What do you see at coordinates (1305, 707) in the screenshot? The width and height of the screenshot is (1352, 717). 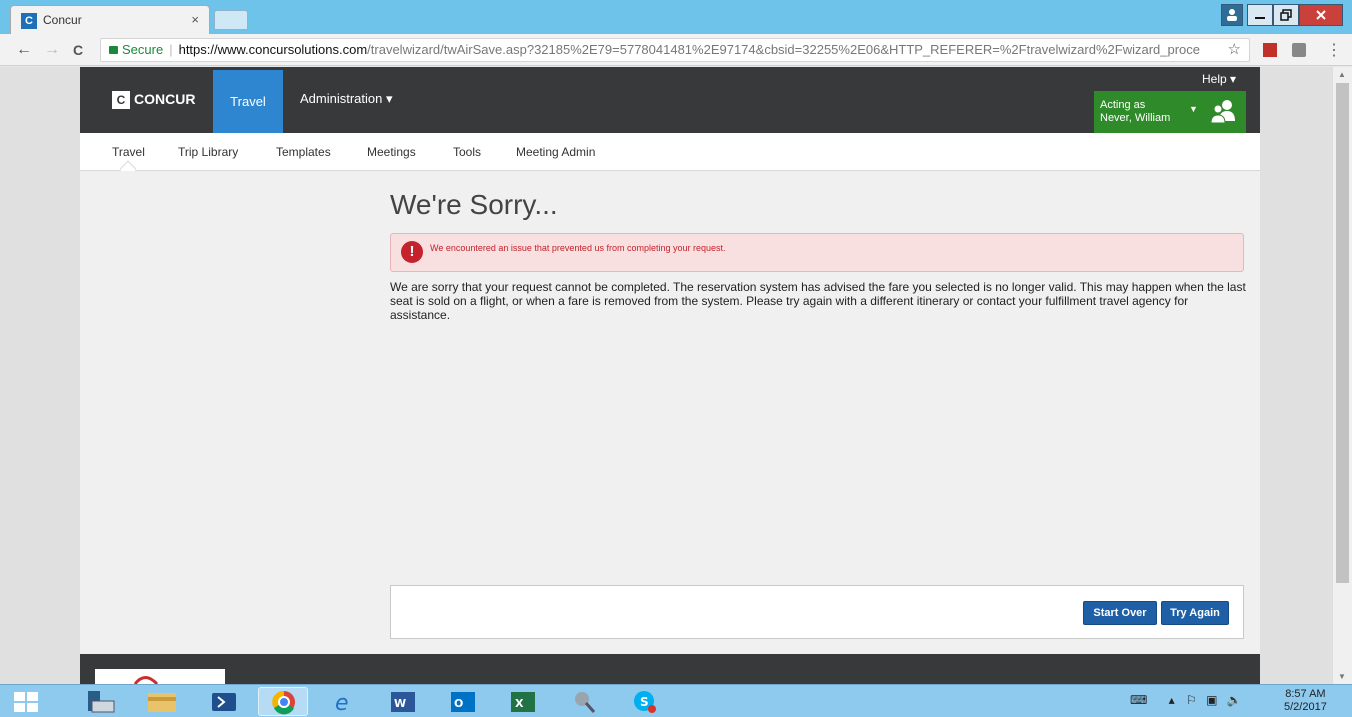 I see `clock-date: 5/2/2017` at bounding box center [1305, 707].